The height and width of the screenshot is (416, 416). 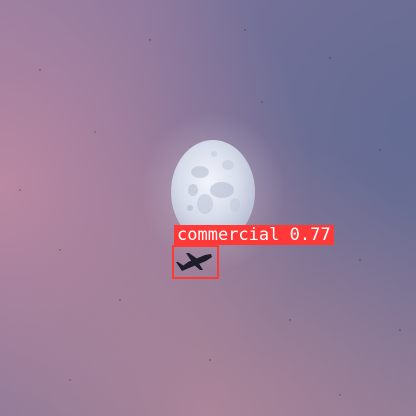 I want to click on detection-class: commercial, so click(x=228, y=235).